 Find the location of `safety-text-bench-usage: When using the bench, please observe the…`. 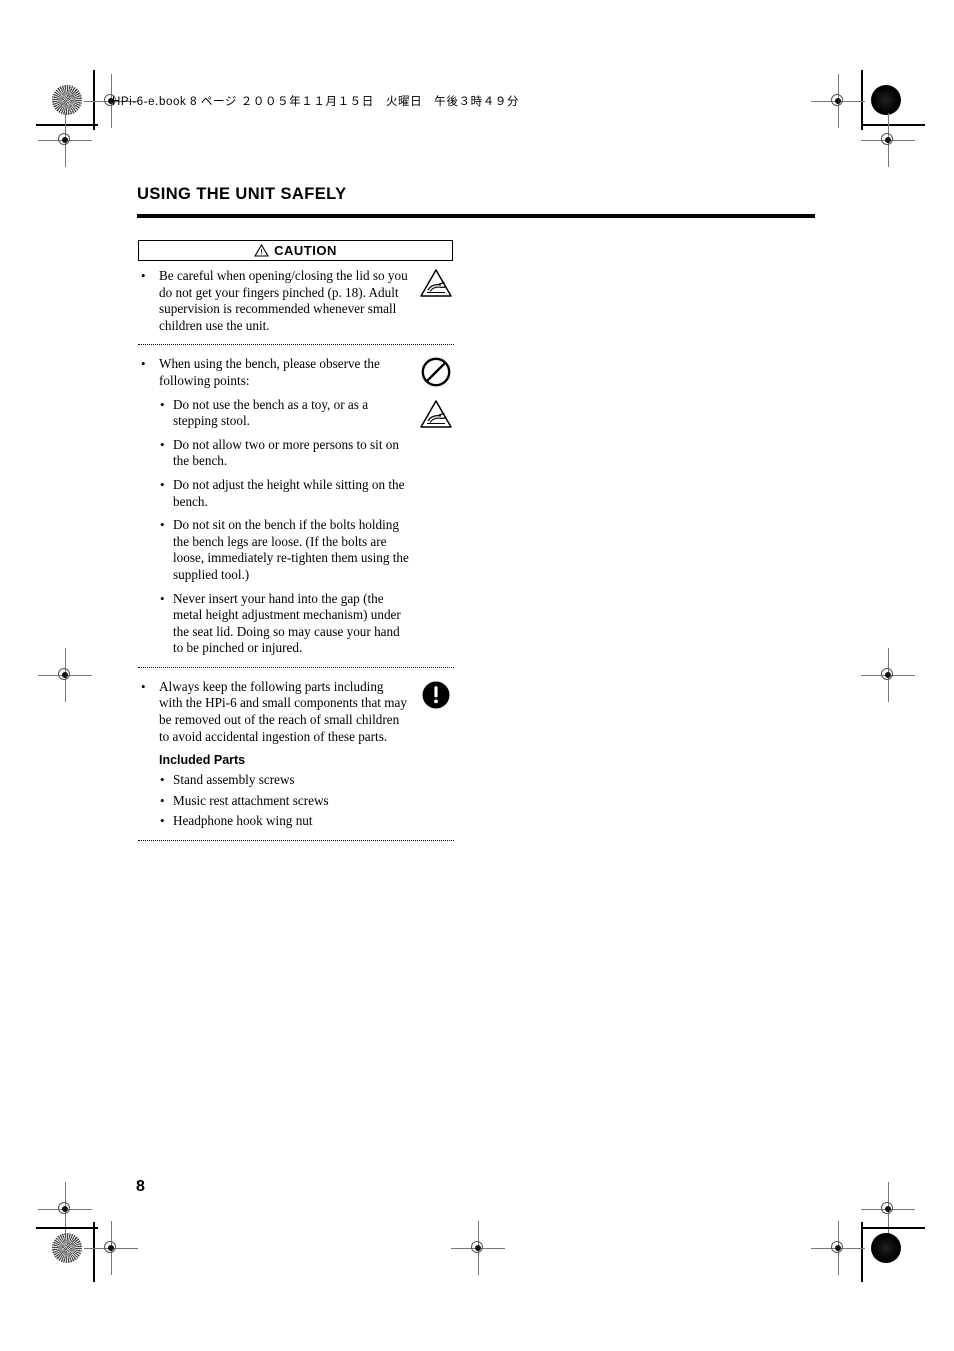

safety-text-bench-usage: When using the bench, please observe the… is located at coordinates (269, 372).